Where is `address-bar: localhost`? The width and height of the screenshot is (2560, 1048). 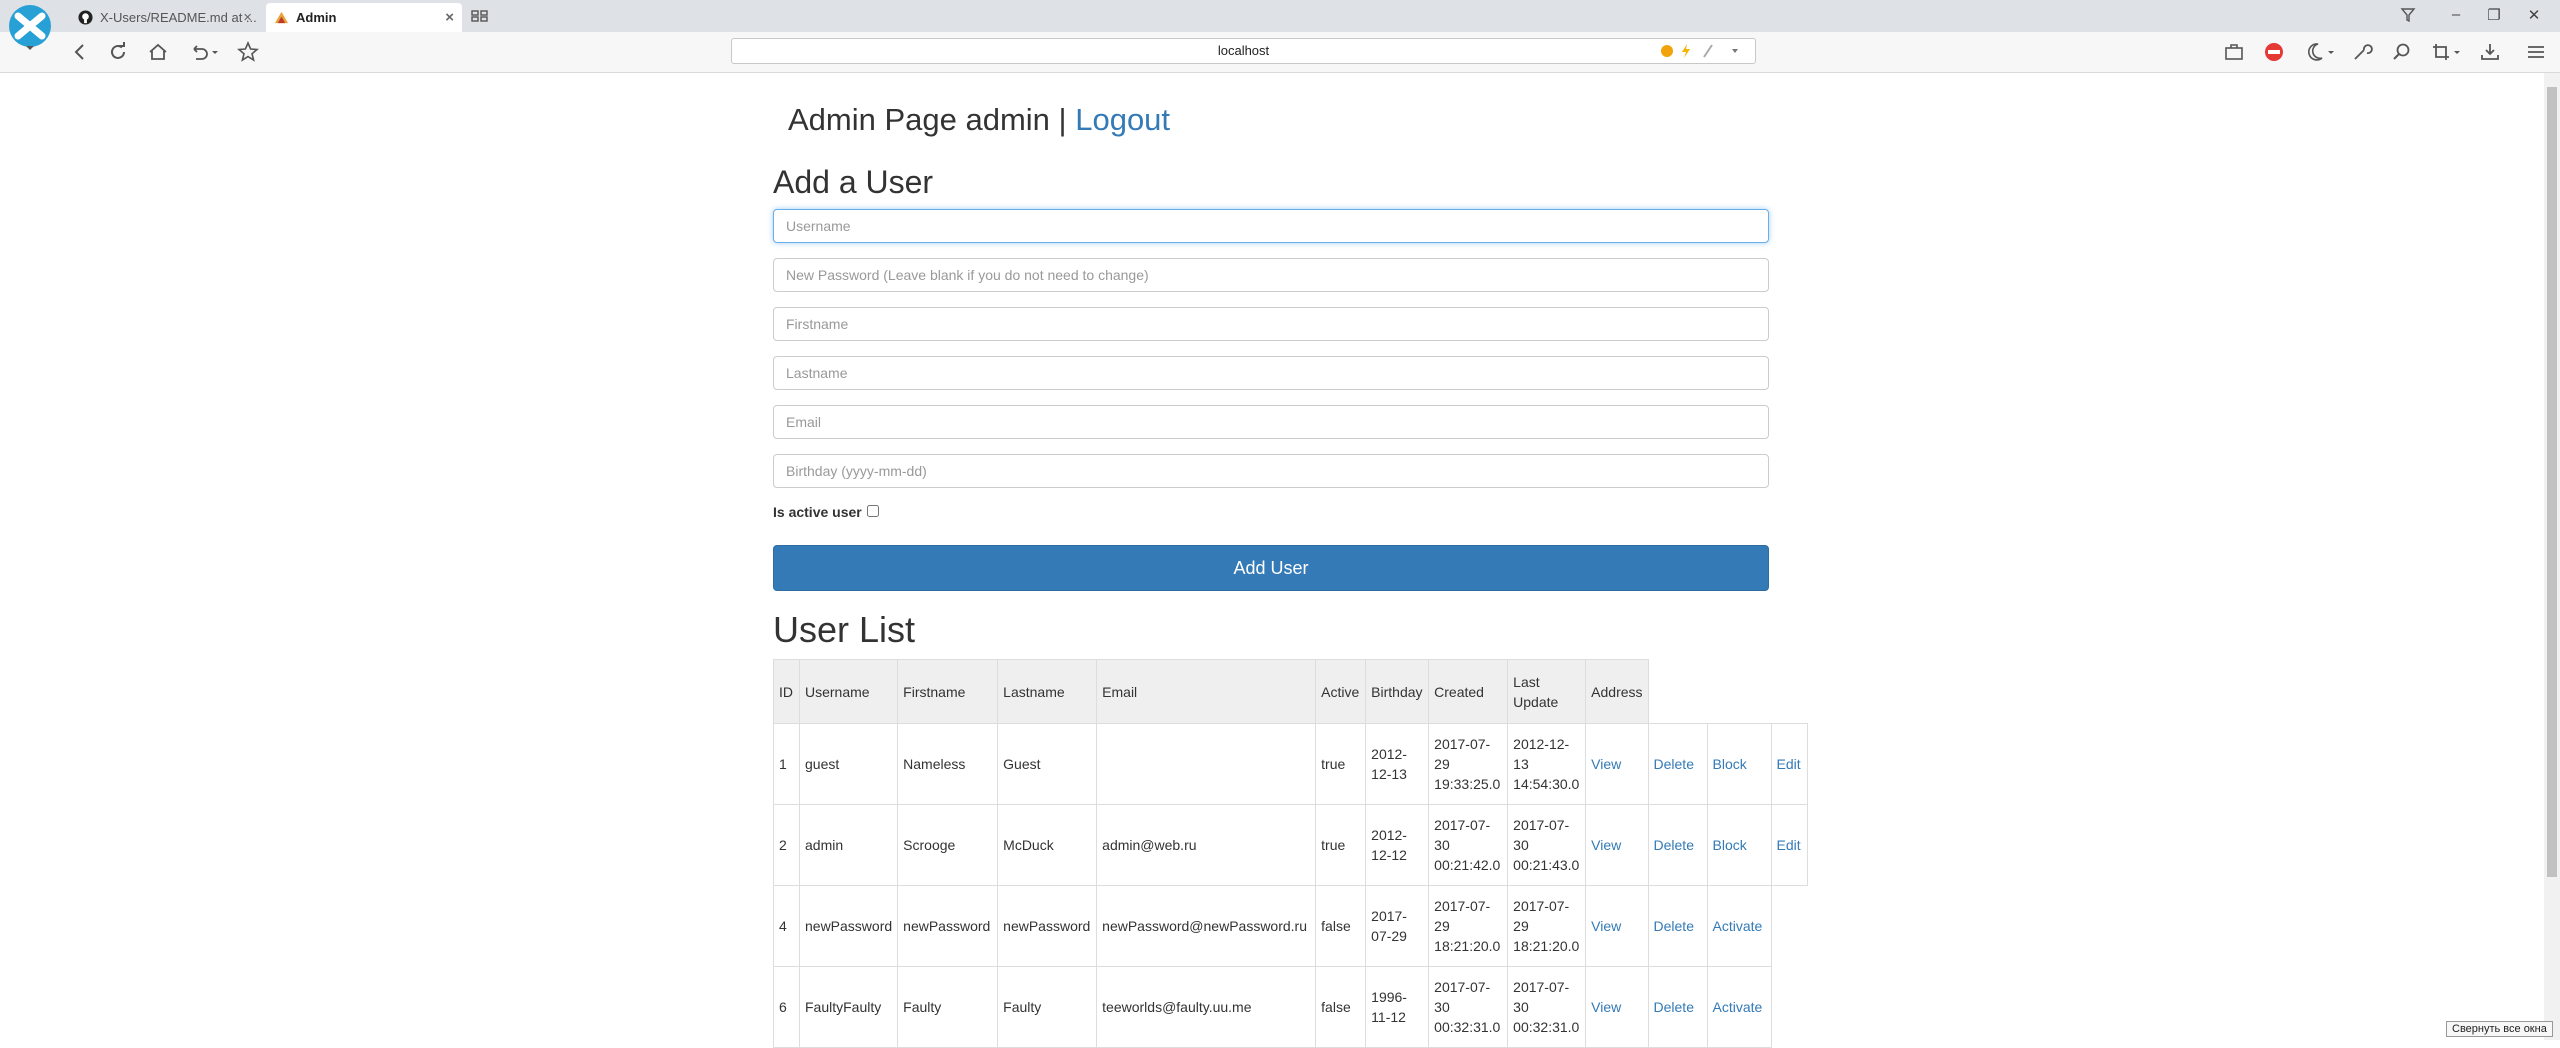
address-bar: localhost is located at coordinates (1243, 51).